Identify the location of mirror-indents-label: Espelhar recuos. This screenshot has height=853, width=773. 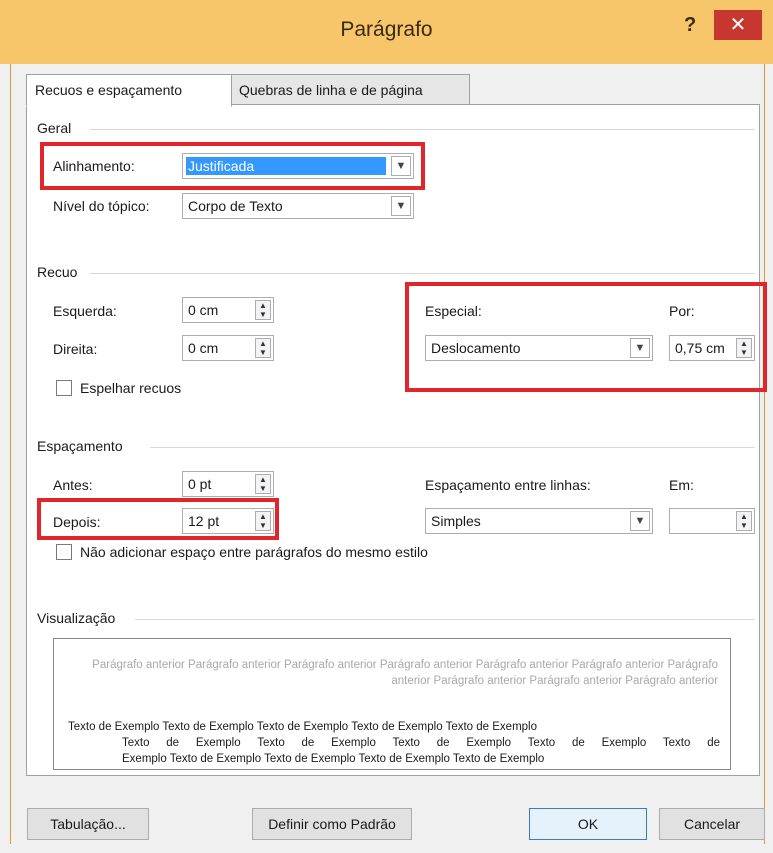
(131, 388).